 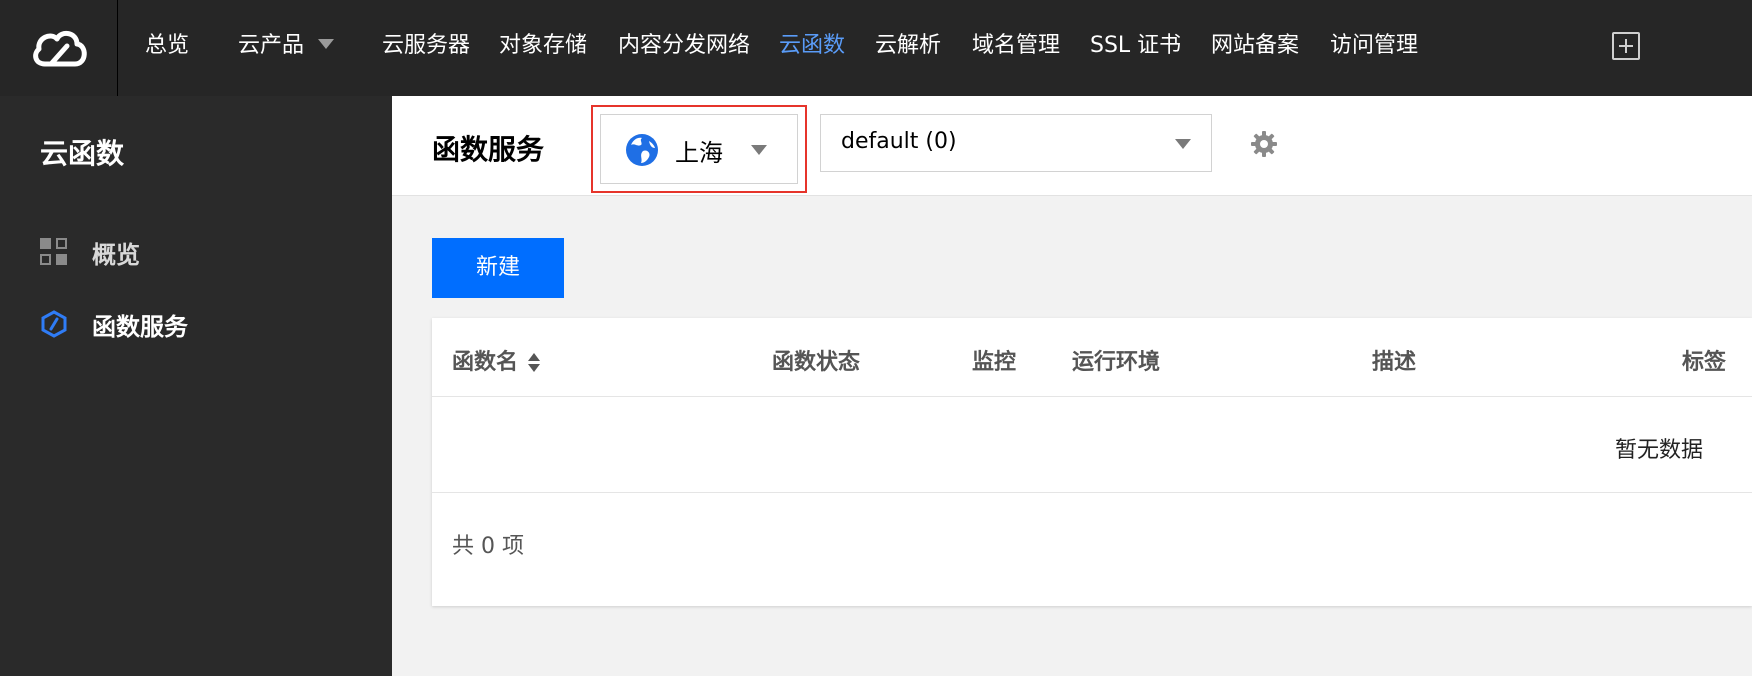 What do you see at coordinates (1255, 48) in the screenshot?
I see `nav-icp: 网站备案` at bounding box center [1255, 48].